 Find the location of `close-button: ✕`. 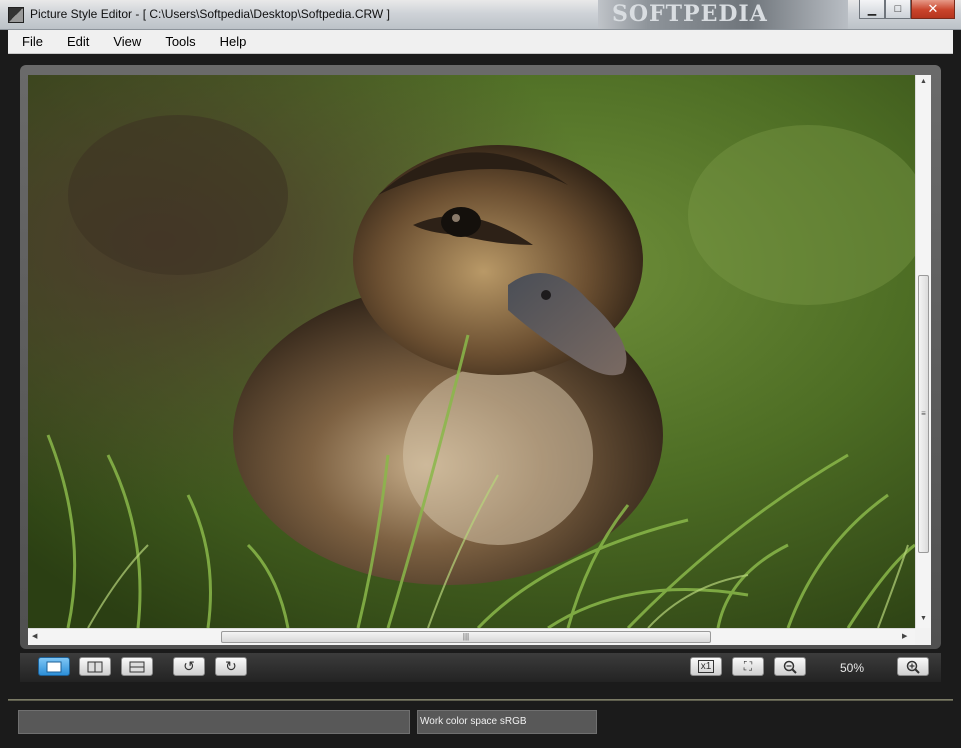

close-button: ✕ is located at coordinates (933, 9).